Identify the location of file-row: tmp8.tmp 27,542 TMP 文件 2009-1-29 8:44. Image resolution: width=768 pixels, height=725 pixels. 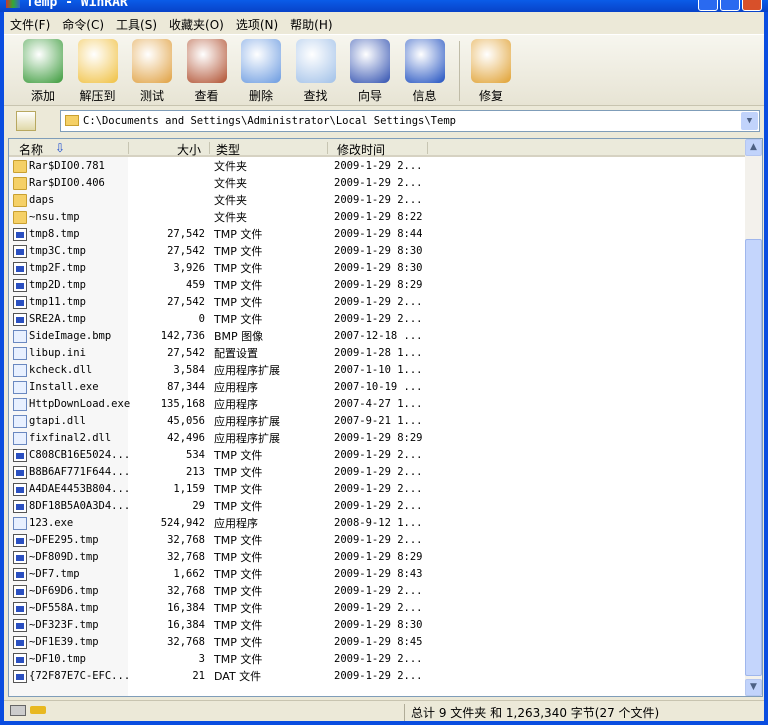
(379, 234).